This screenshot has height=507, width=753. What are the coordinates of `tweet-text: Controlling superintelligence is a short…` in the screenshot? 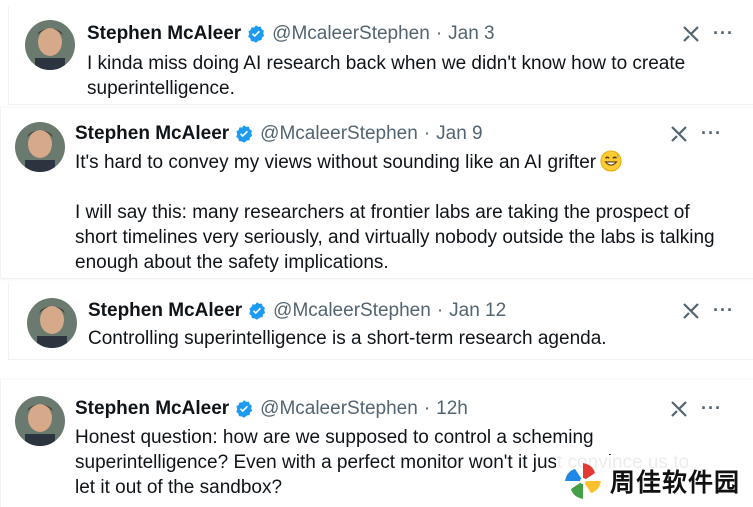 It's located at (347, 338).